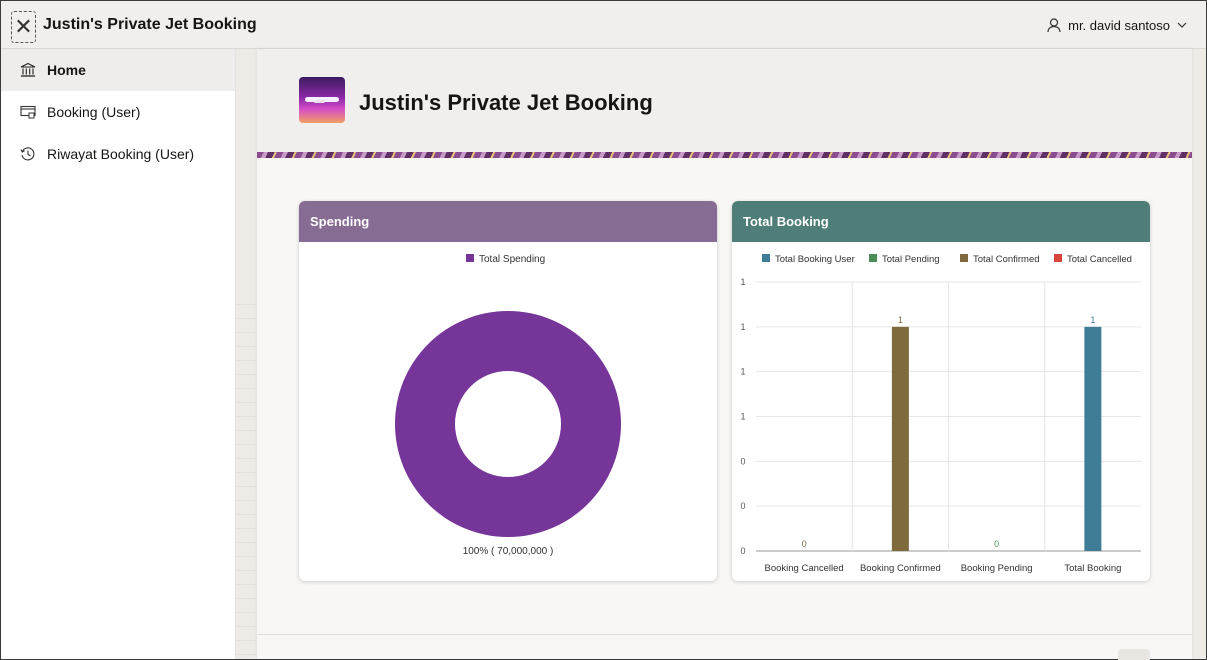  Describe the element at coordinates (1099, 259) in the screenshot. I see `legend-label-3: Total Cancelled` at that location.